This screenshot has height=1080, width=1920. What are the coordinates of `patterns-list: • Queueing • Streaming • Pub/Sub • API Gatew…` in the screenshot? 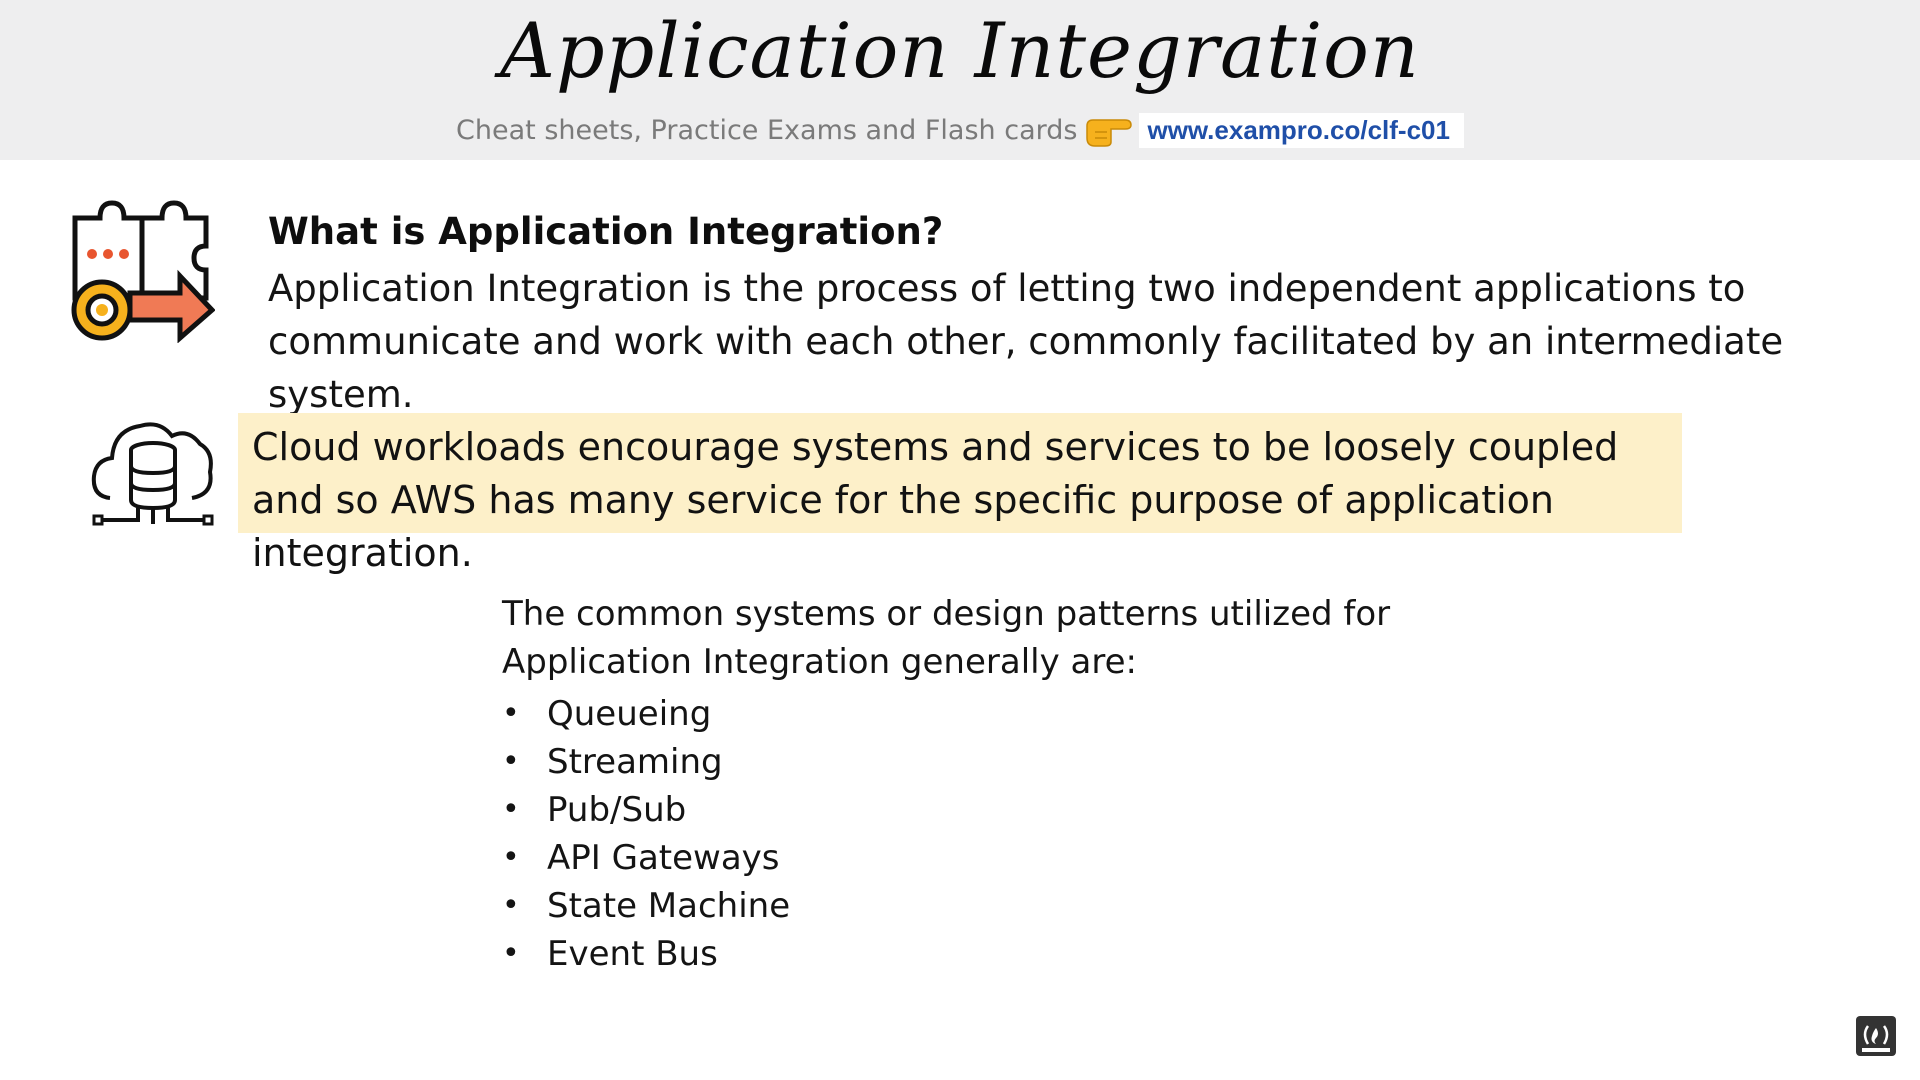 It's located at (646, 834).